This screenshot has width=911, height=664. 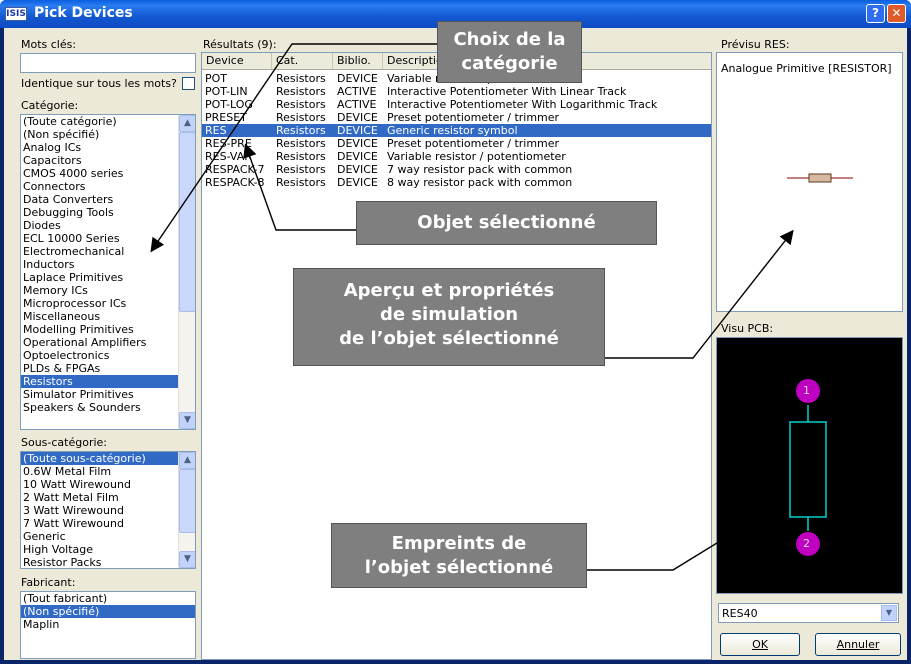 What do you see at coordinates (108, 523) in the screenshot?
I see `subcategory-item: 7 Watt Wirewound` at bounding box center [108, 523].